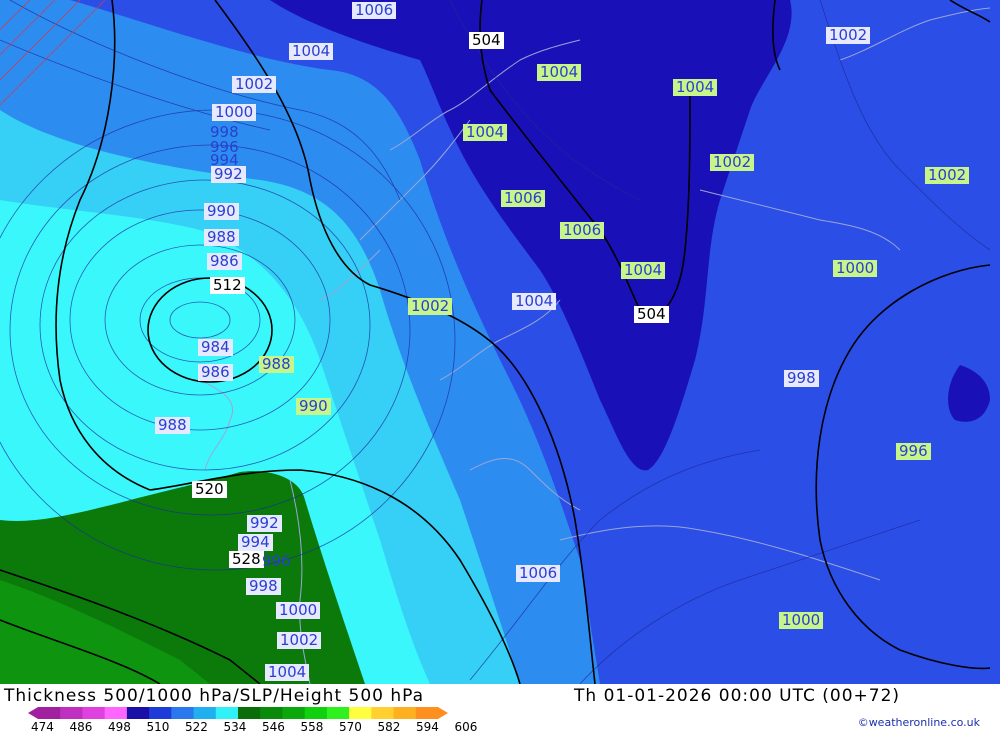 The image size is (1000, 733). I want to click on scale-tick-label: 594, so click(427, 726).